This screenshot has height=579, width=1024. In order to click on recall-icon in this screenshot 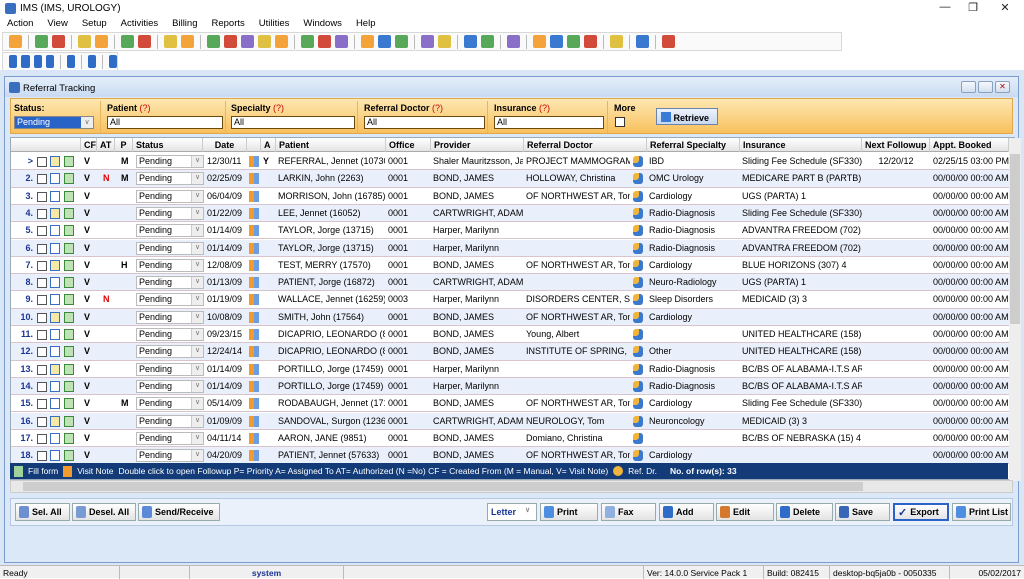, I will do `click(539, 41)`.